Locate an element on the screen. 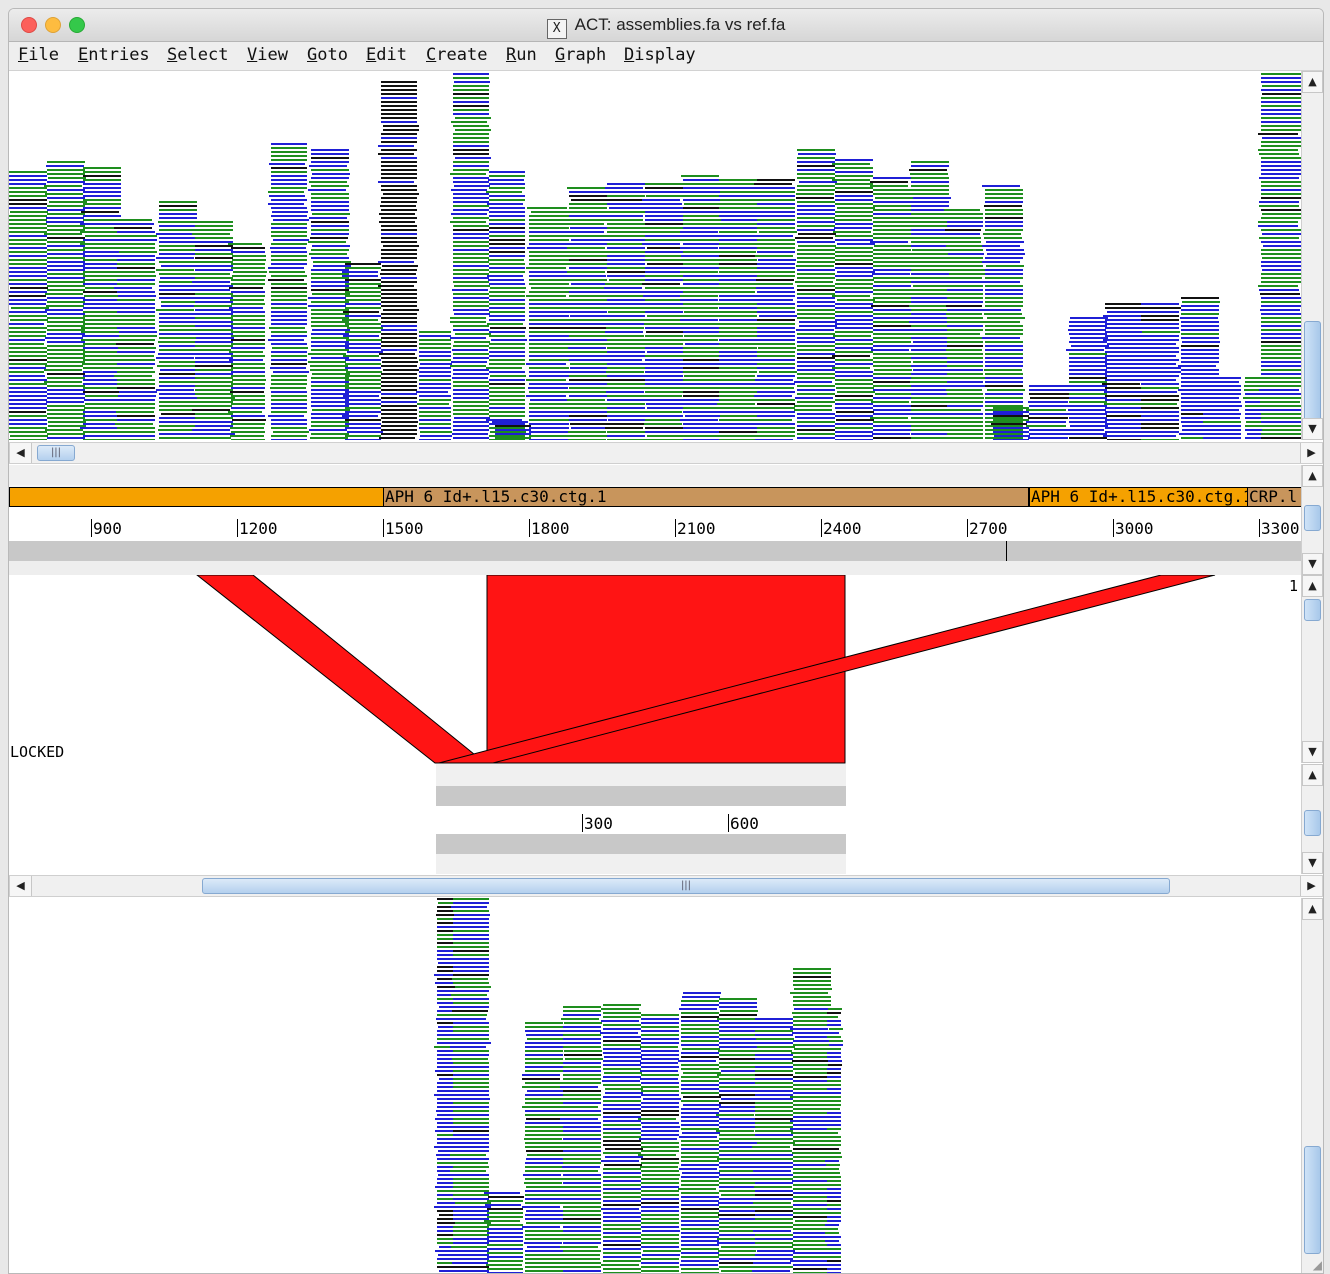 This screenshot has width=1330, height=1274. top-sequence-vertical-scrollbar: ▲ ▼ is located at coordinates (1312, 520).